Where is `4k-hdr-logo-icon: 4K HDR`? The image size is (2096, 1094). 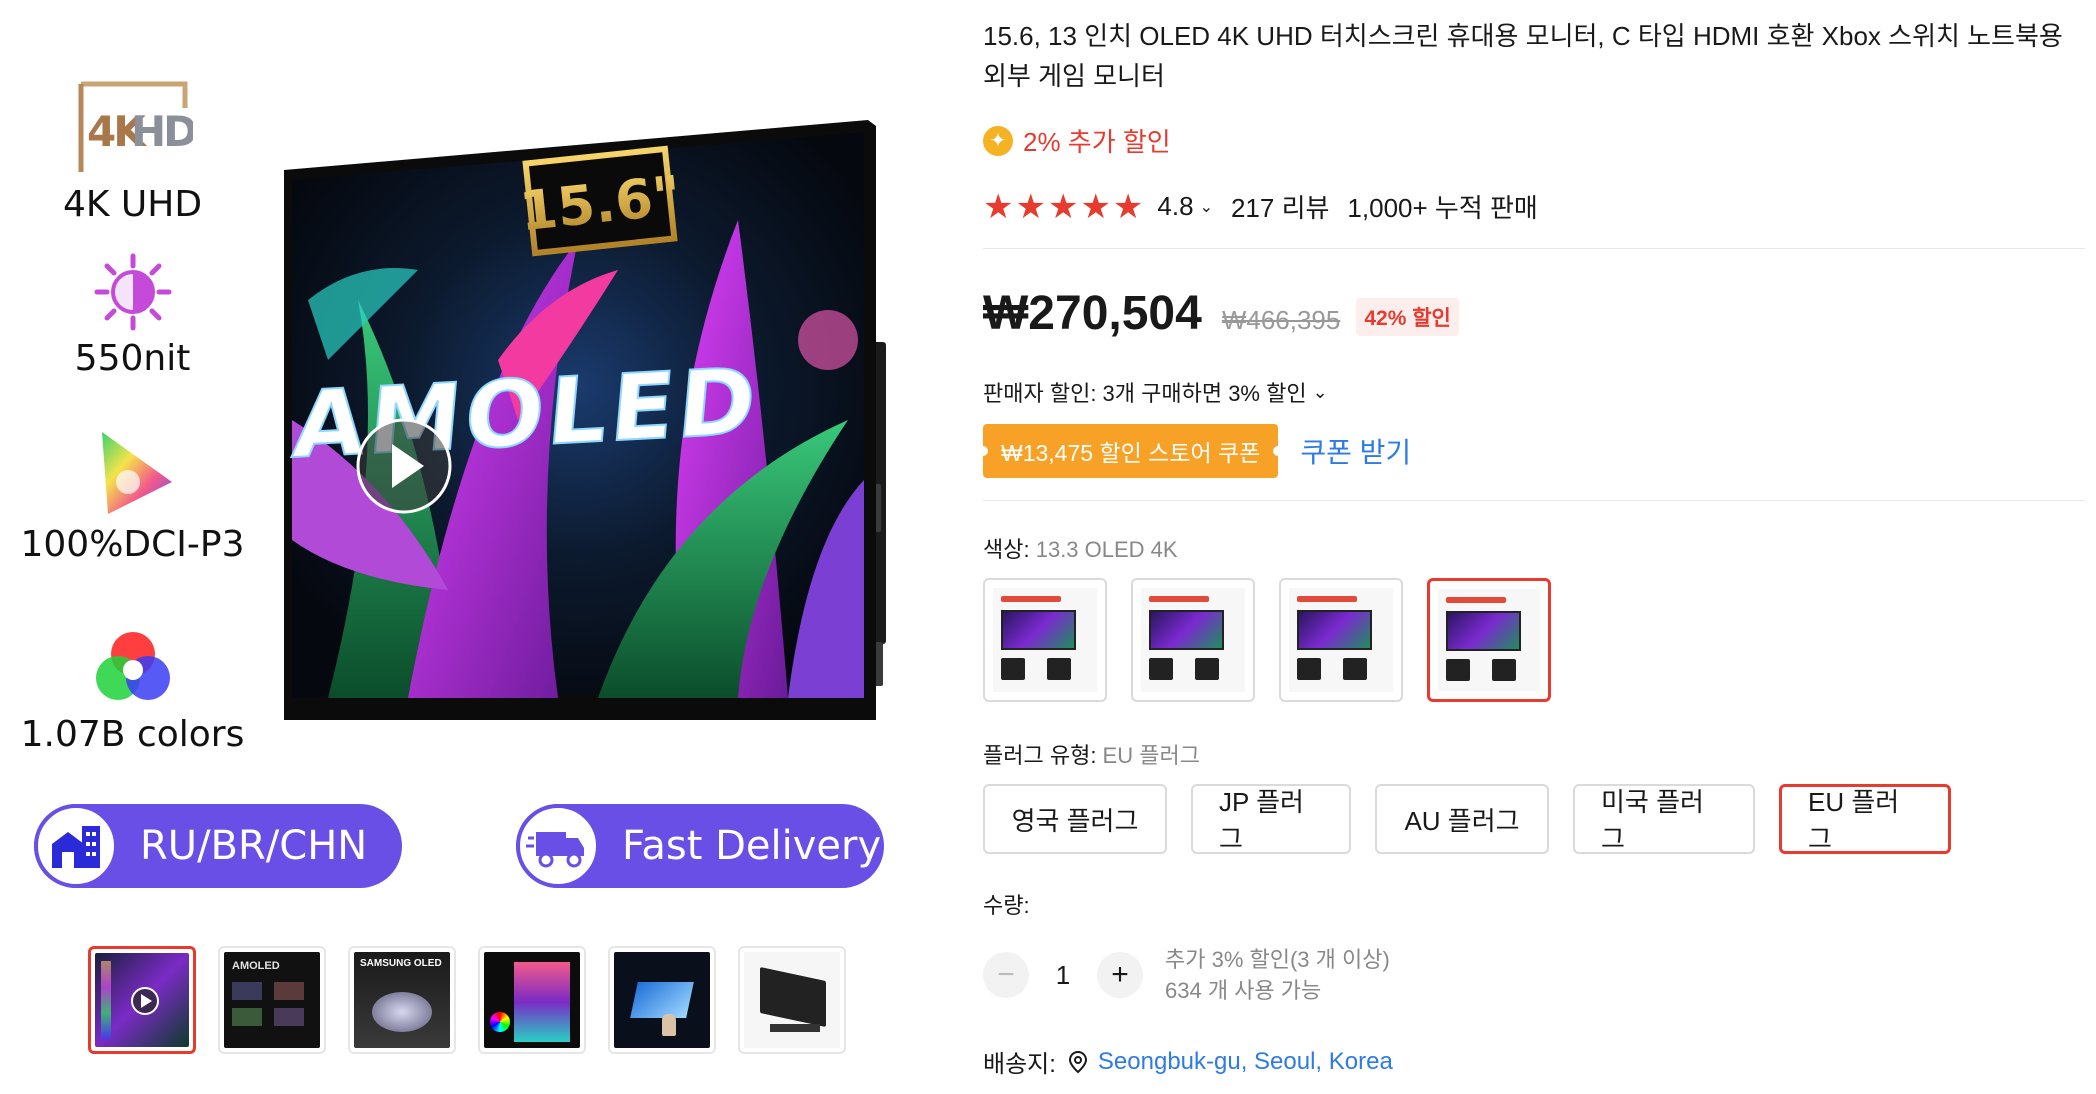 4k-hdr-logo-icon: 4K HDR is located at coordinates (135, 126).